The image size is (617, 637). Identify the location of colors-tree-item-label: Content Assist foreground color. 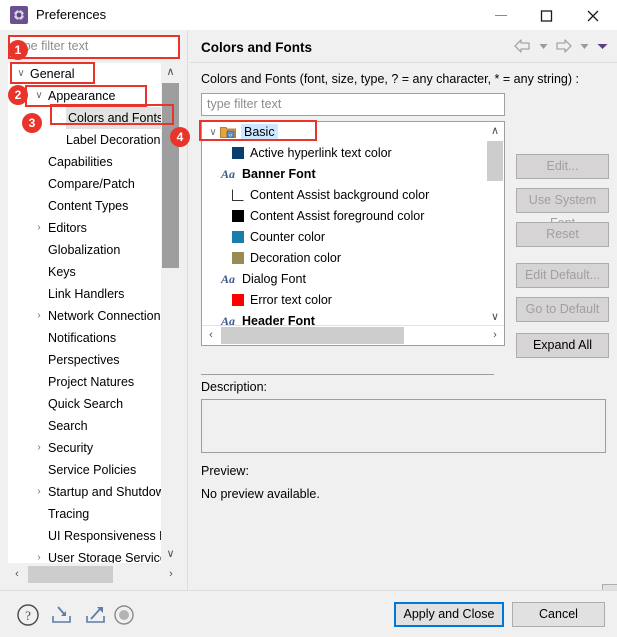
(337, 216).